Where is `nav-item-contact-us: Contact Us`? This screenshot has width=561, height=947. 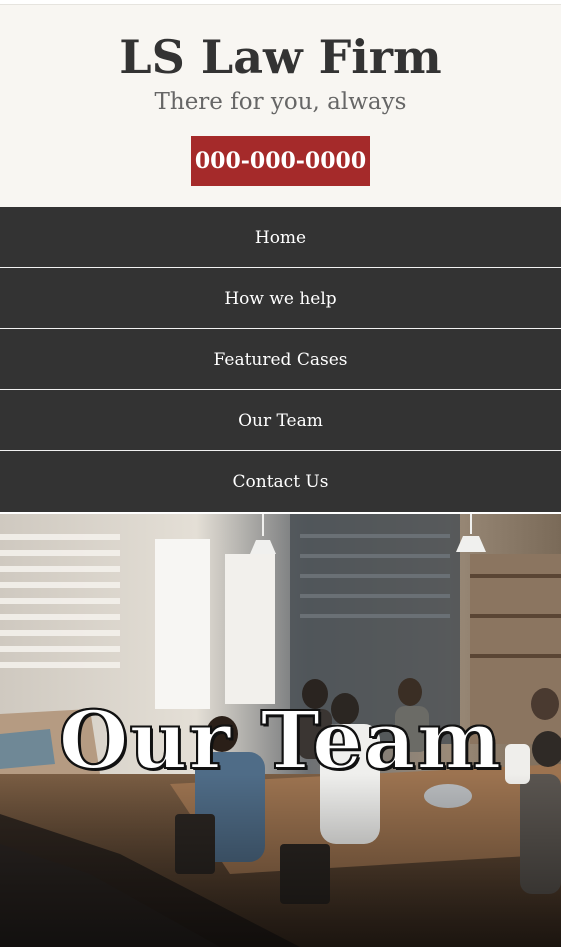
nav-item-contact-us: Contact Us is located at coordinates (280, 481).